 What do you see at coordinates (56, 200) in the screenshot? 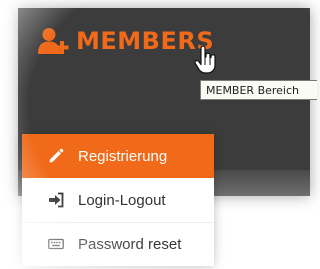
I see `sign-in-icon` at bounding box center [56, 200].